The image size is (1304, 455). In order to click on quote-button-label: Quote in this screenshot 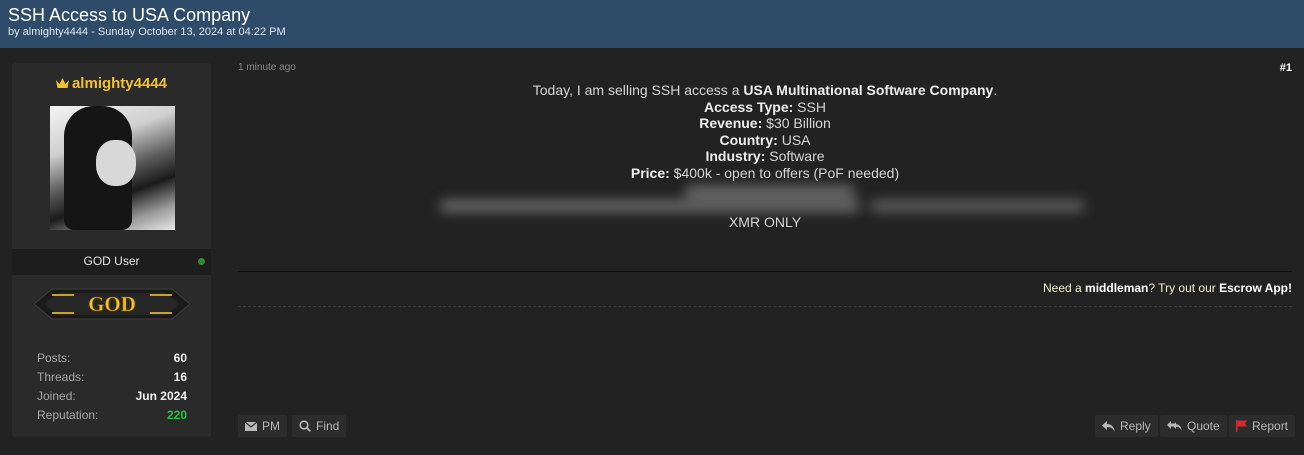, I will do `click(1203, 426)`.